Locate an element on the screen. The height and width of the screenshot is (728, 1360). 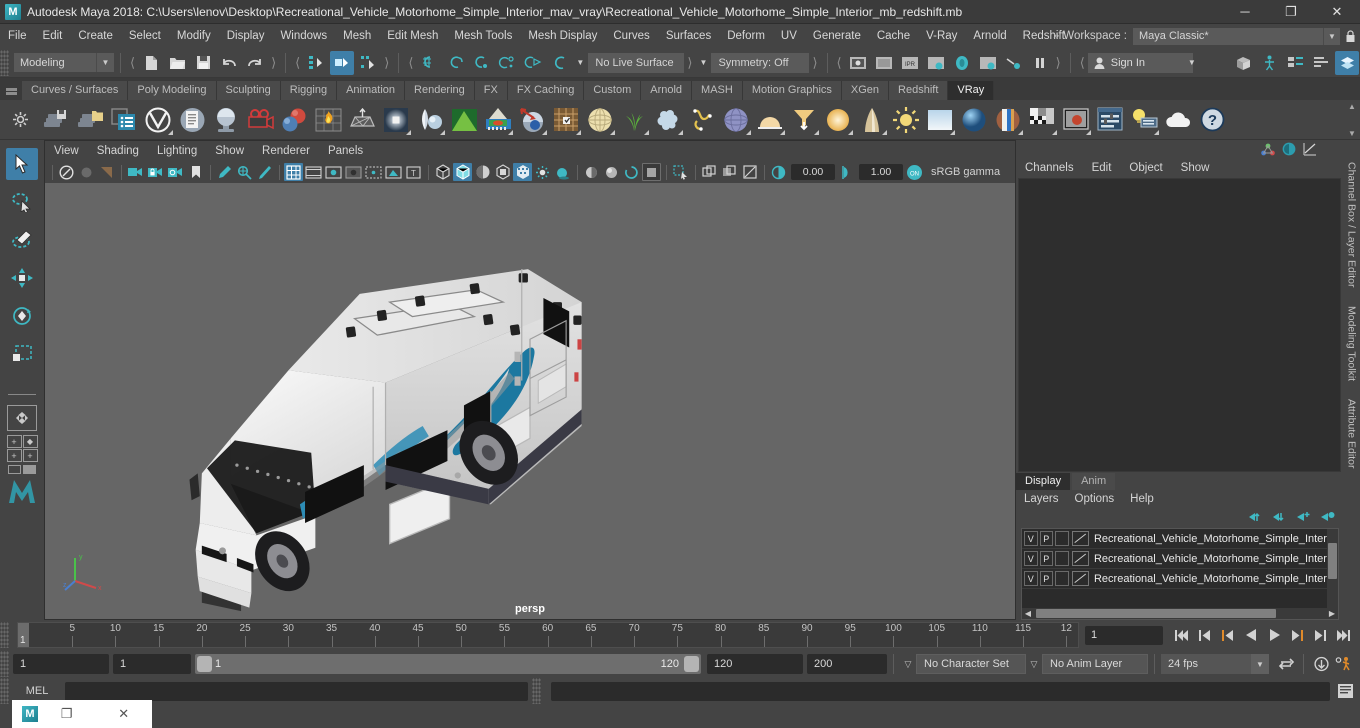
vray-ies-icon is located at coordinates (872, 120).